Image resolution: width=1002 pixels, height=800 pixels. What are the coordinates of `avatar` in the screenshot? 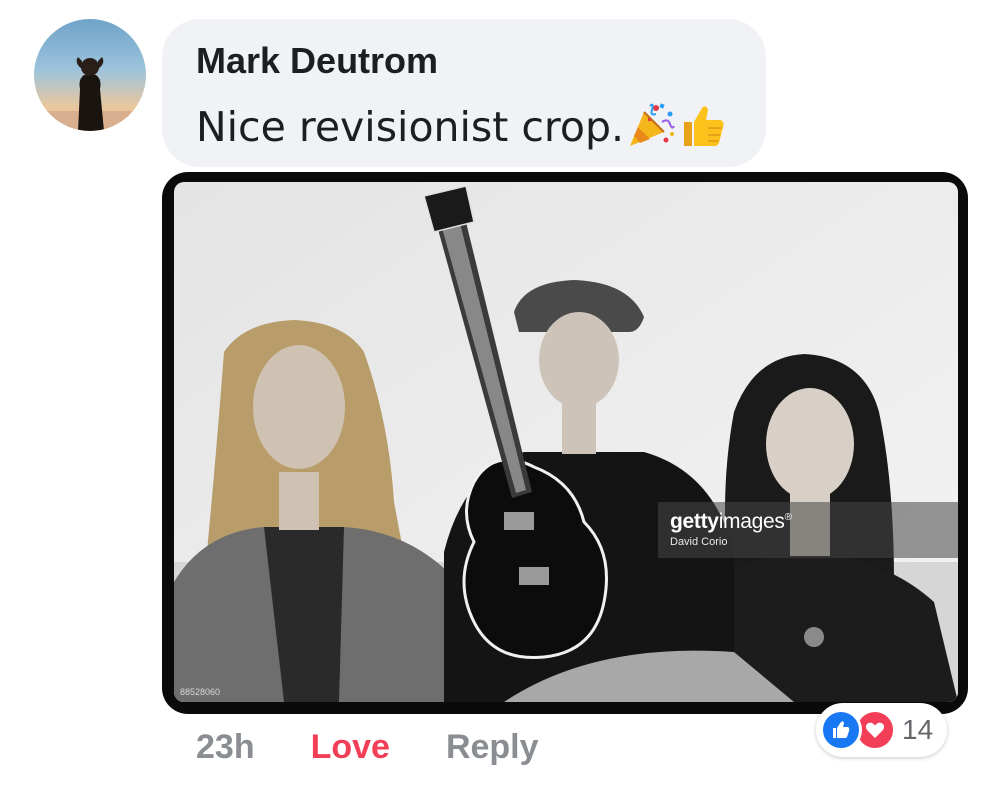 It's located at (90, 75).